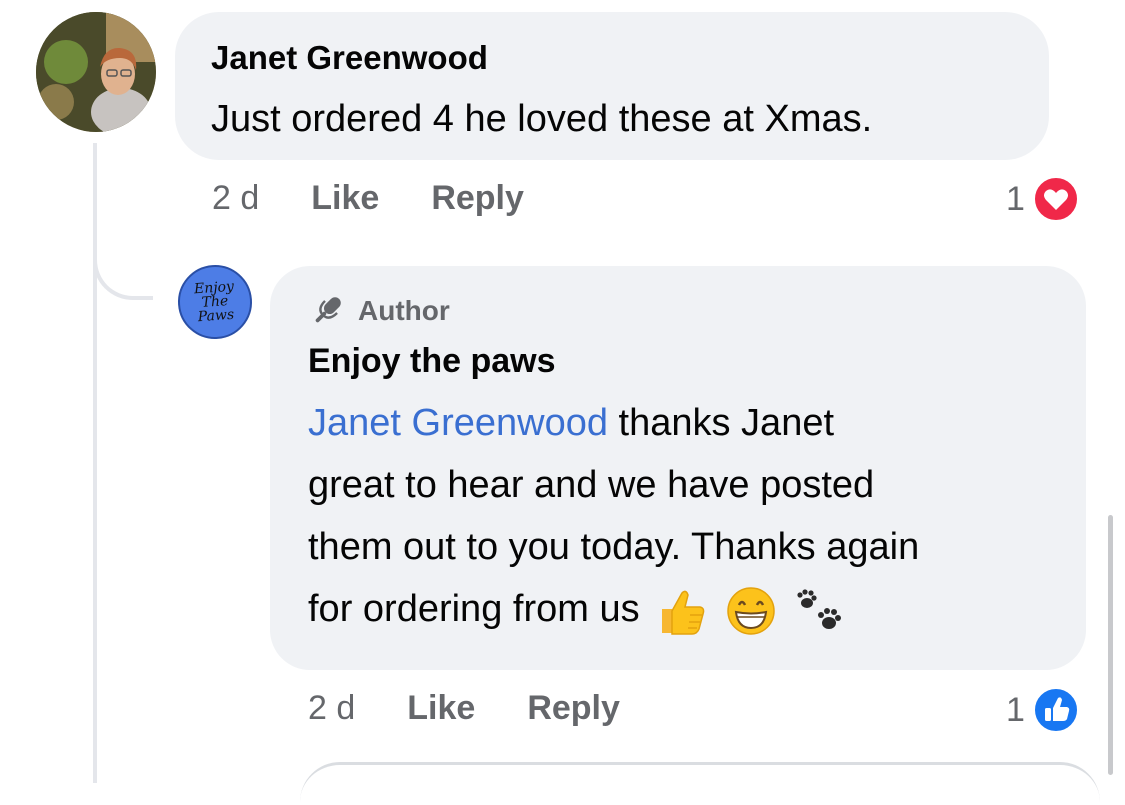 The image size is (1125, 805). I want to click on reply-actions: 2 d Like Reply, so click(464, 708).